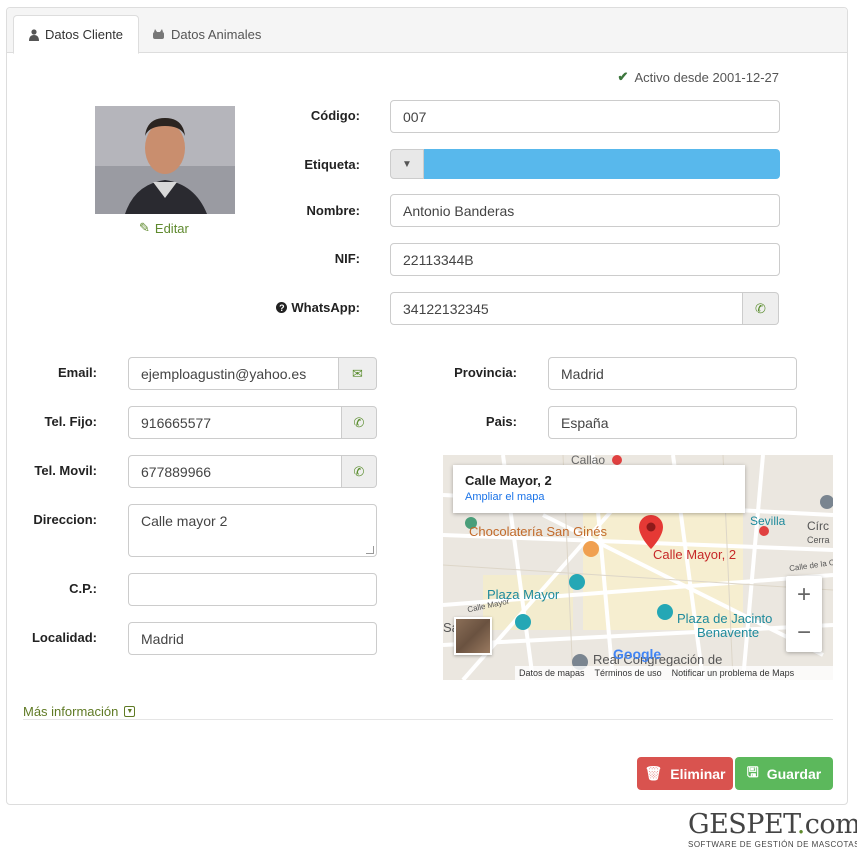 This screenshot has width=857, height=858. I want to click on edit-photo-link: ✎ Editar, so click(164, 228).